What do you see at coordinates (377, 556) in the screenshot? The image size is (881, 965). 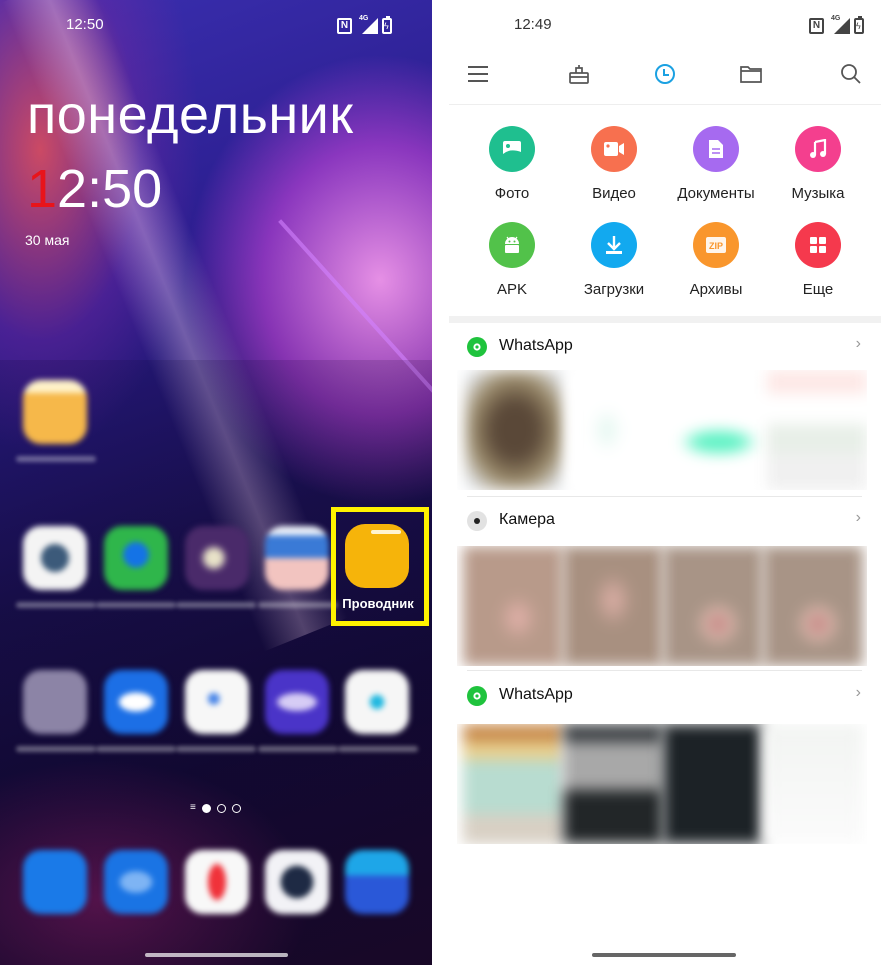 I see `explorer-app-icon` at bounding box center [377, 556].